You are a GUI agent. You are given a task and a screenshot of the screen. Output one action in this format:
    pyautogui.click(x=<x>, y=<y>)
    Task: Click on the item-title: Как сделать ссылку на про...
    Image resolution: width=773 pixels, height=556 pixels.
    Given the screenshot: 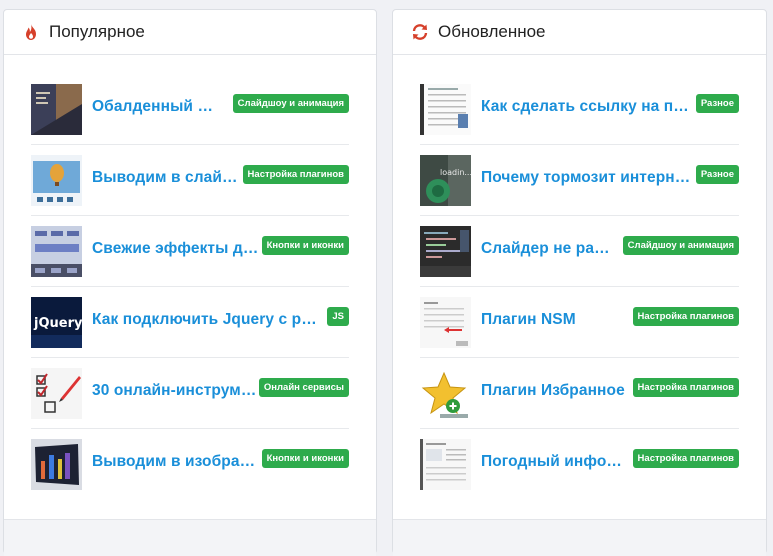 What is the action you would take?
    pyautogui.click(x=588, y=107)
    